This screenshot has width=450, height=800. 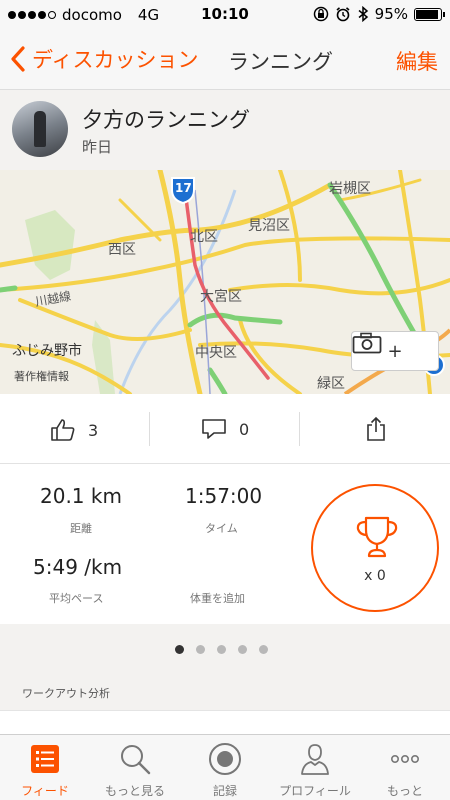 What do you see at coordinates (81, 528) in the screenshot?
I see `distance-label: 距離` at bounding box center [81, 528].